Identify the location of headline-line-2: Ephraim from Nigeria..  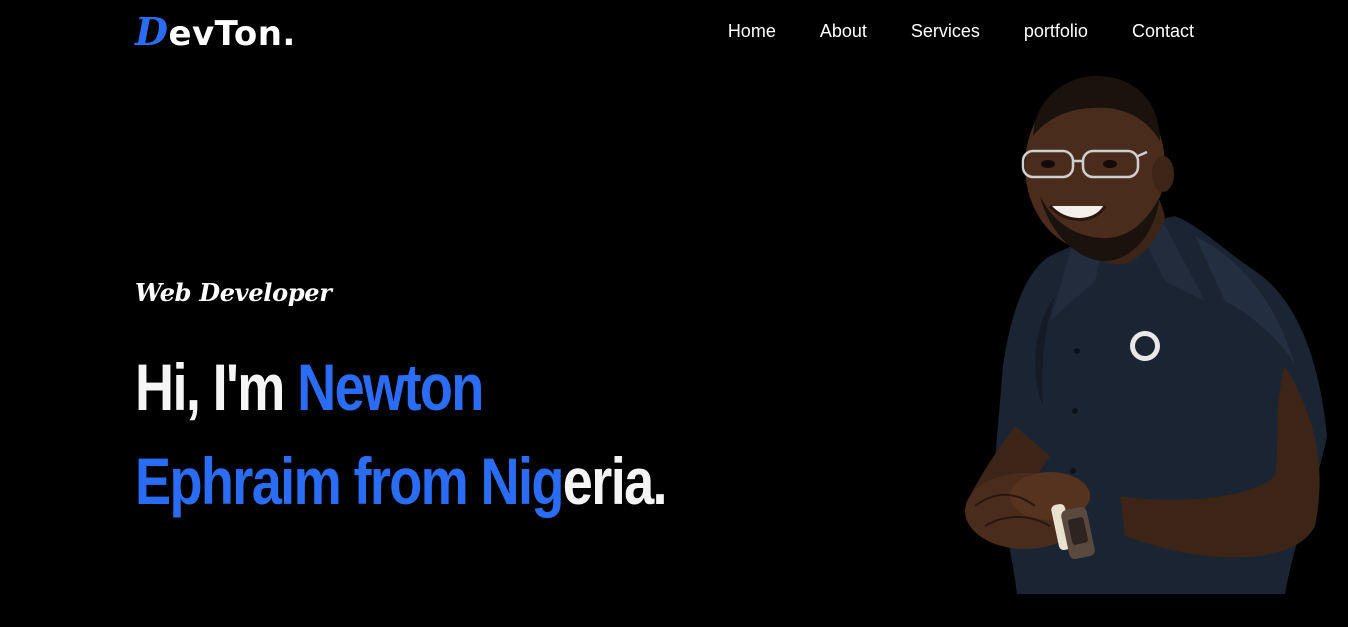
(401, 481).